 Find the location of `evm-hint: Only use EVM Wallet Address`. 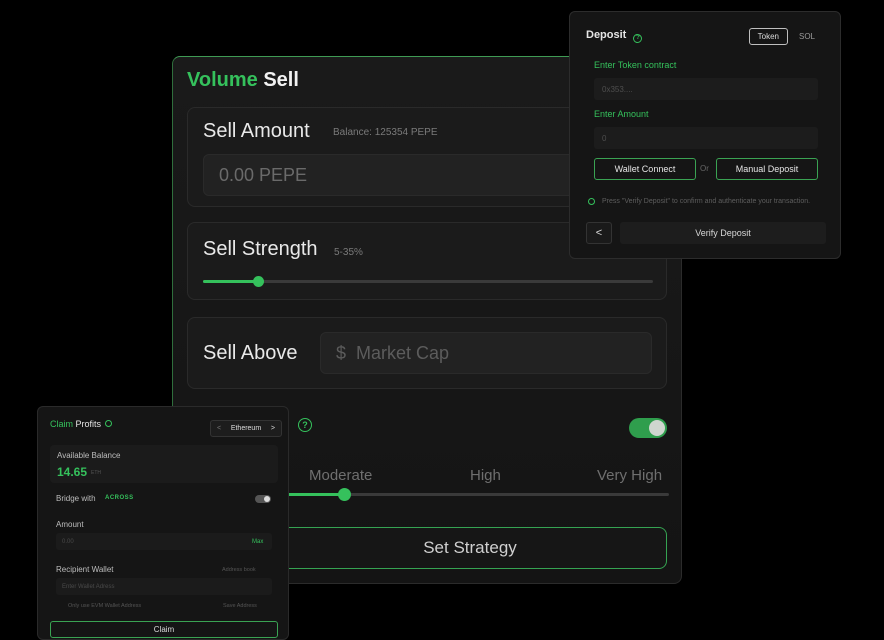

evm-hint: Only use EVM Wallet Address is located at coordinates (105, 606).